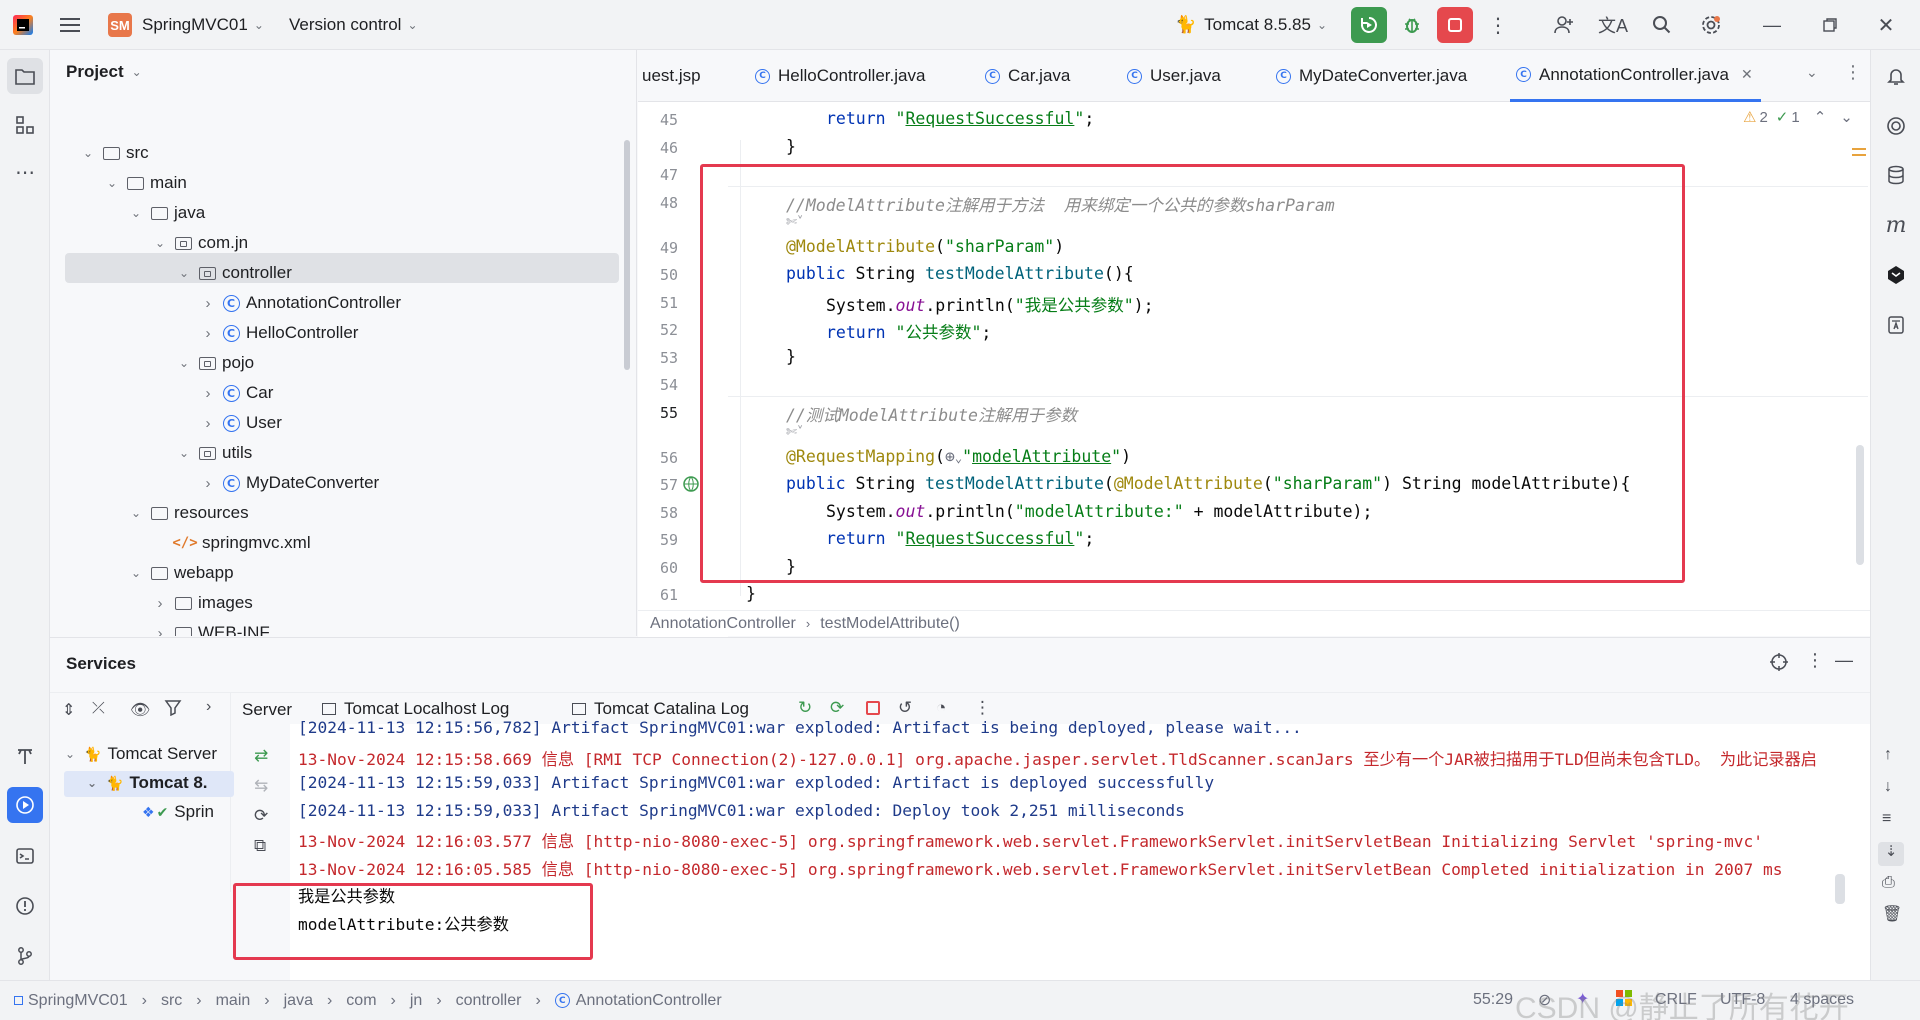  Describe the element at coordinates (140, 710) in the screenshot. I see `eye-icon: 👁` at that location.